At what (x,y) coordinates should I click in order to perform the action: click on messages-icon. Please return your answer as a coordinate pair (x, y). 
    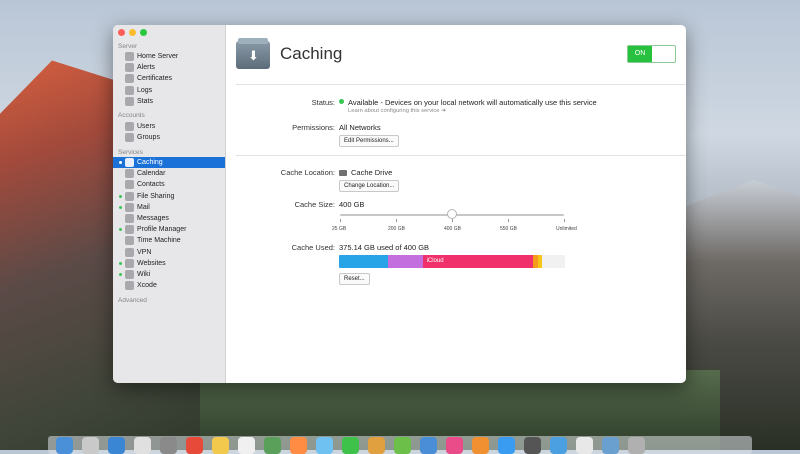
    Looking at the image, I should click on (129, 218).